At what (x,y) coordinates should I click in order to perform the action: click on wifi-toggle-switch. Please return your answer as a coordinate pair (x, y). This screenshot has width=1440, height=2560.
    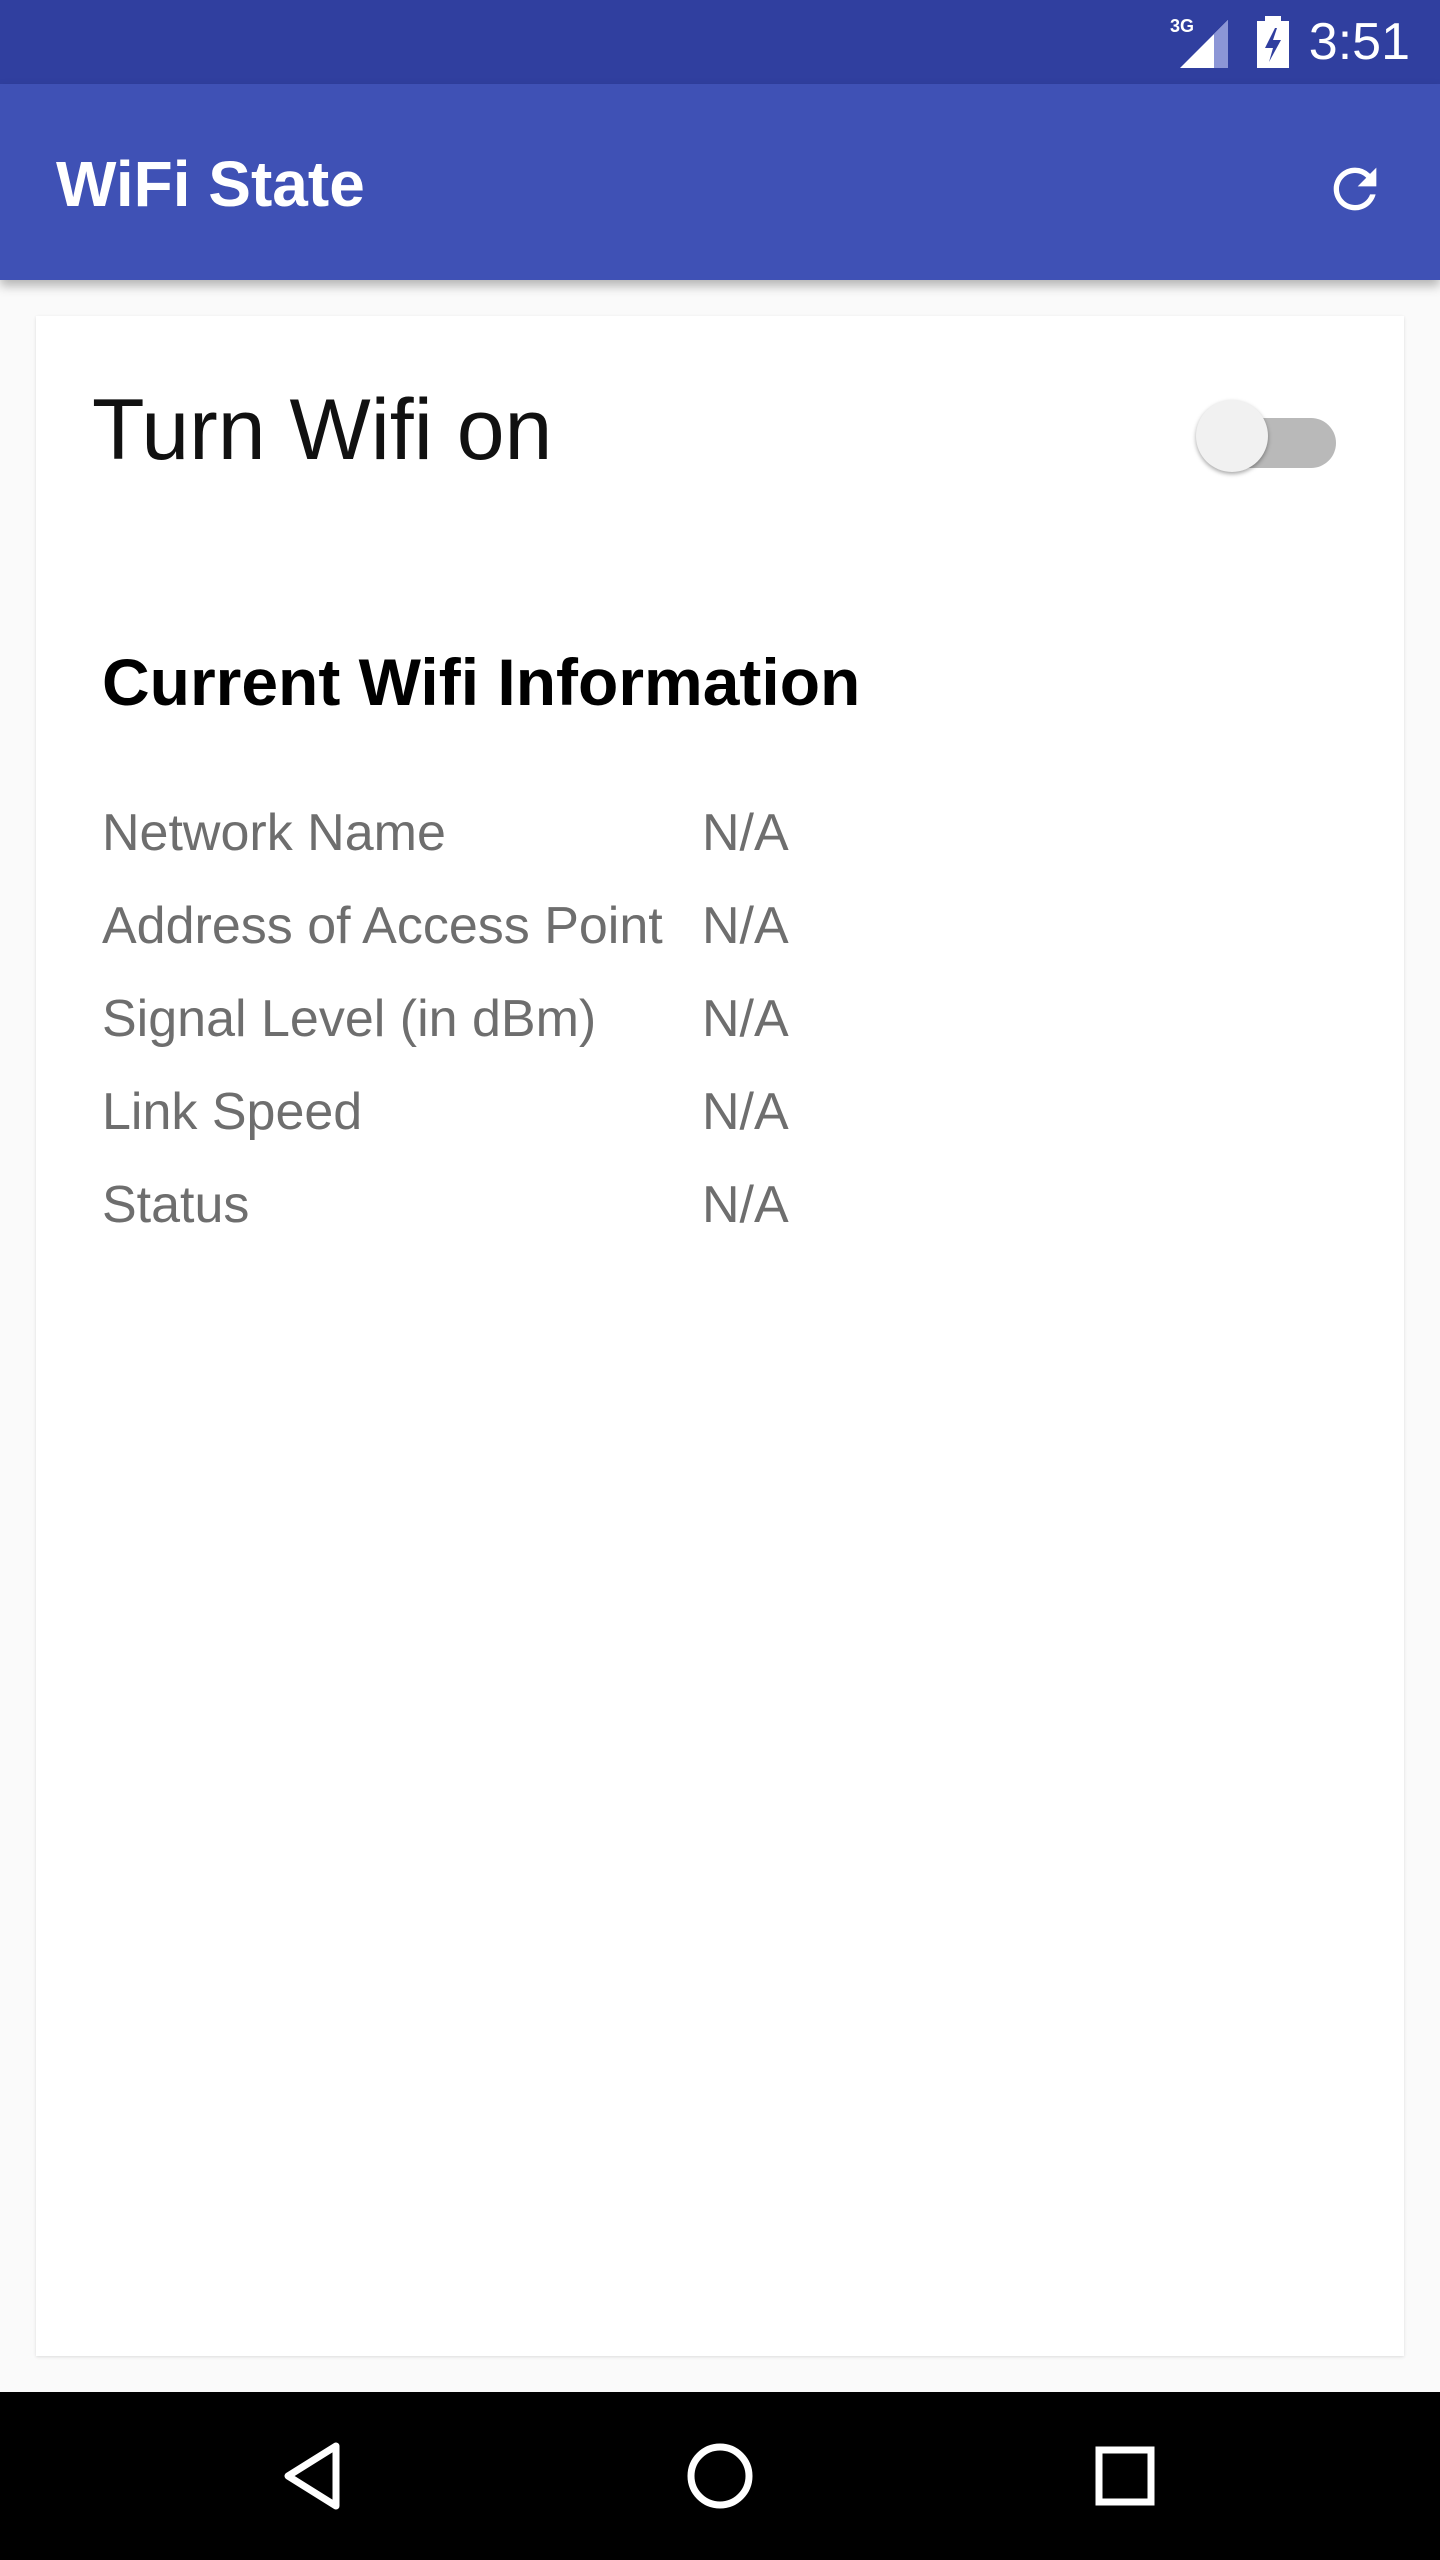
    Looking at the image, I should click on (1271, 434).